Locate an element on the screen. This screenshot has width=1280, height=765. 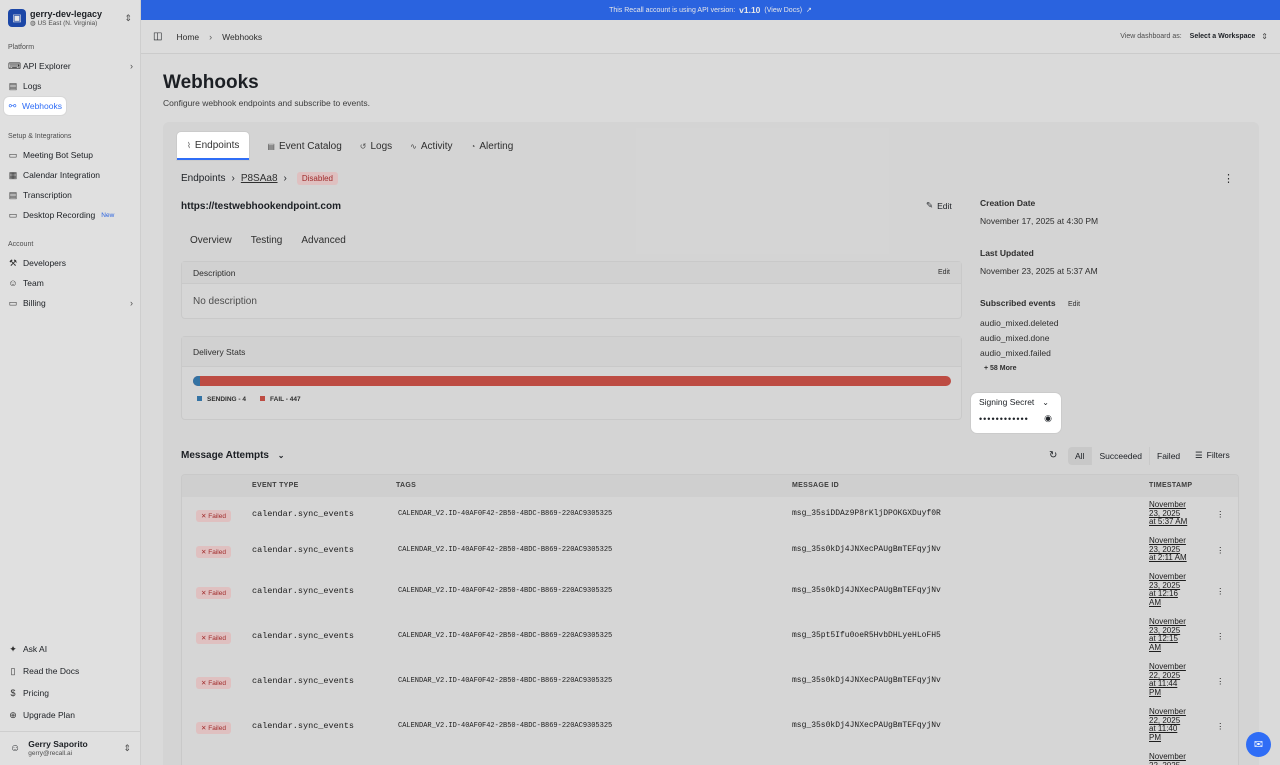
sidebar-item-webhooks: ⚯ Webhooks is located at coordinates (35, 106).